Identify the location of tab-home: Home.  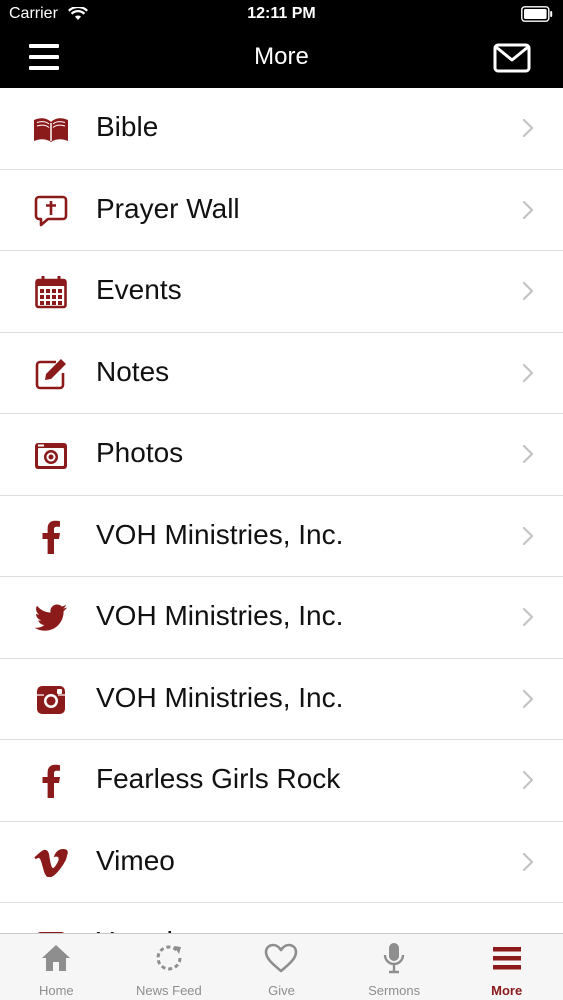
(56, 967).